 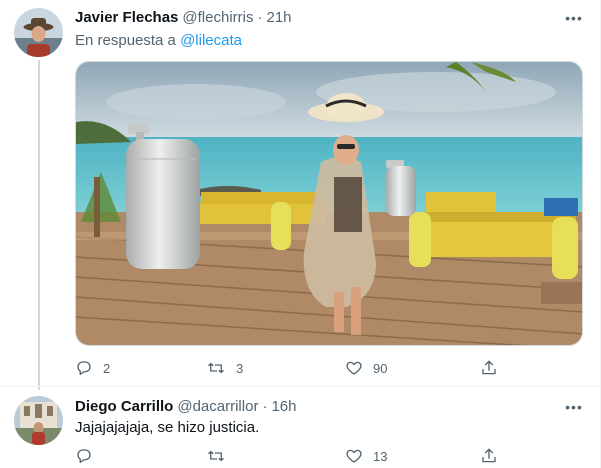 I want to click on tweet-actions: 2 3 90, so click(x=290, y=368).